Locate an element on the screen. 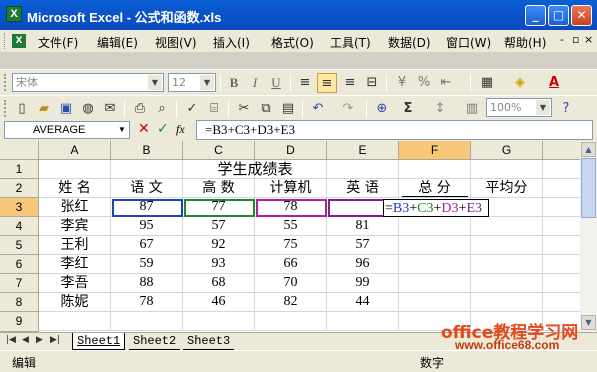  first-sheet-icon: |◀ is located at coordinates (11, 340).